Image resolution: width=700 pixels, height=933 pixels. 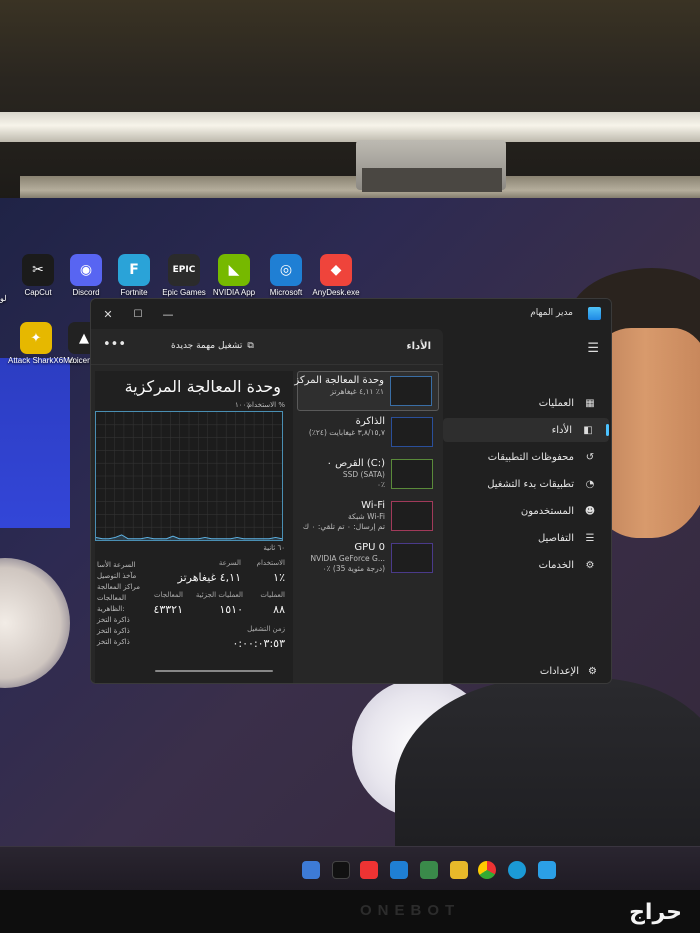 I want to click on app-icon: ✦, so click(x=36, y=338).